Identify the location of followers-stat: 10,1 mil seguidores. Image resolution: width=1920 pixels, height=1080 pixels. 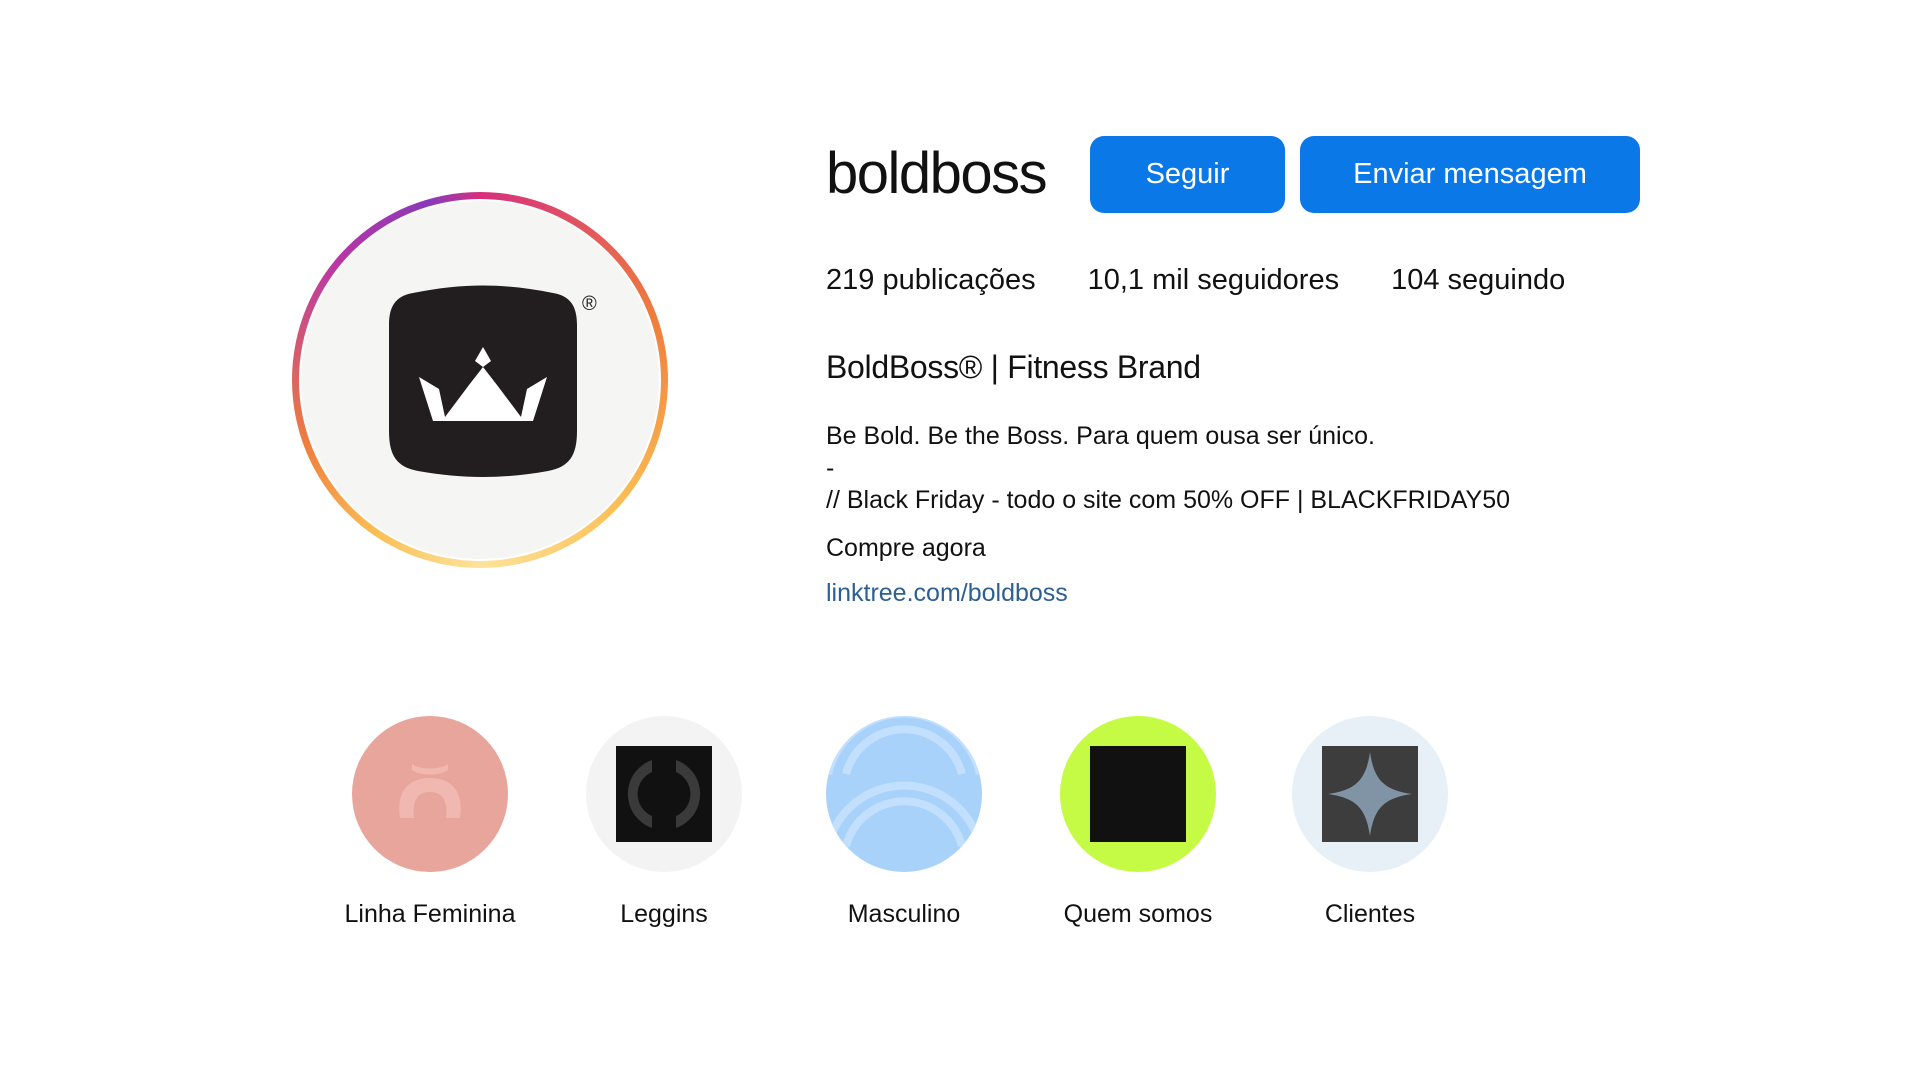
(1213, 280).